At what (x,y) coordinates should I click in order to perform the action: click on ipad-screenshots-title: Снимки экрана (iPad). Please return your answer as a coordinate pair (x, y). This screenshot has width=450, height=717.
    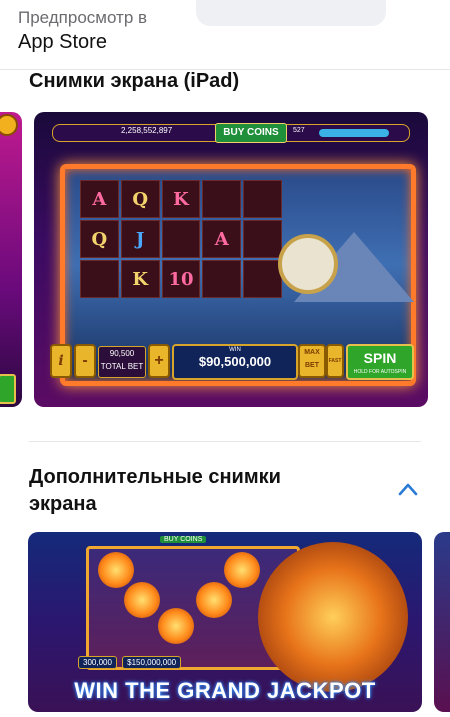
    Looking at the image, I should click on (134, 81).